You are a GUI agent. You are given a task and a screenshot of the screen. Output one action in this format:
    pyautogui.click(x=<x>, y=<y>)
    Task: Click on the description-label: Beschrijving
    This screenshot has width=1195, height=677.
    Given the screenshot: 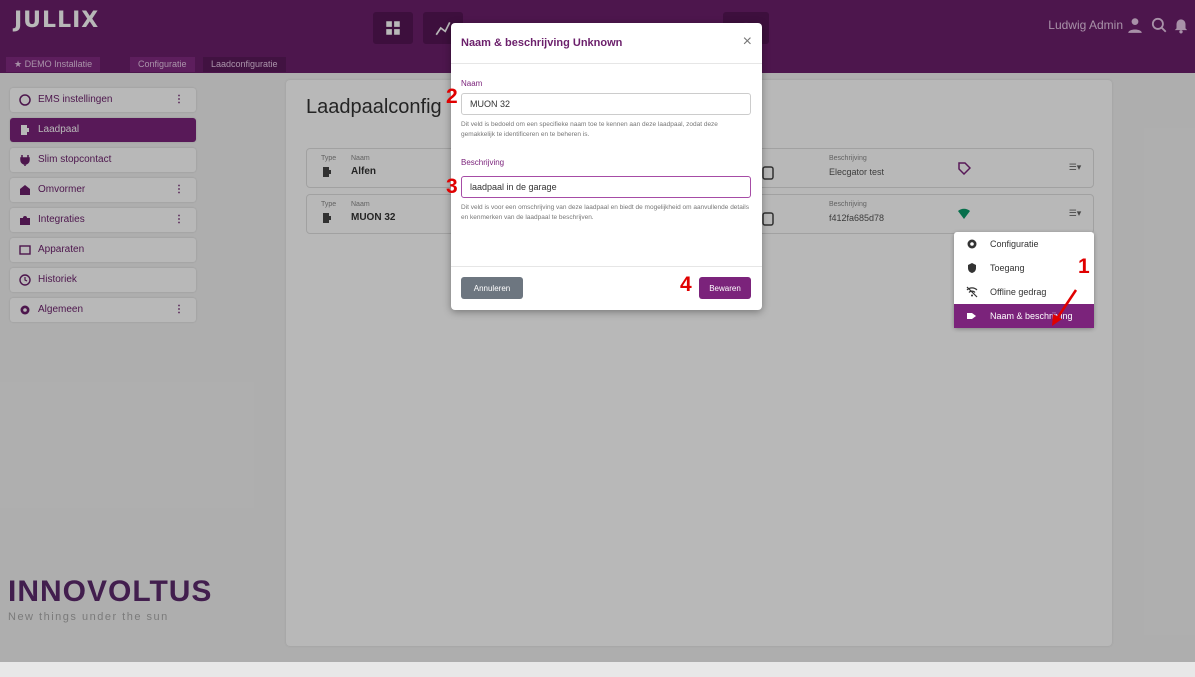 What is the action you would take?
    pyautogui.click(x=483, y=162)
    